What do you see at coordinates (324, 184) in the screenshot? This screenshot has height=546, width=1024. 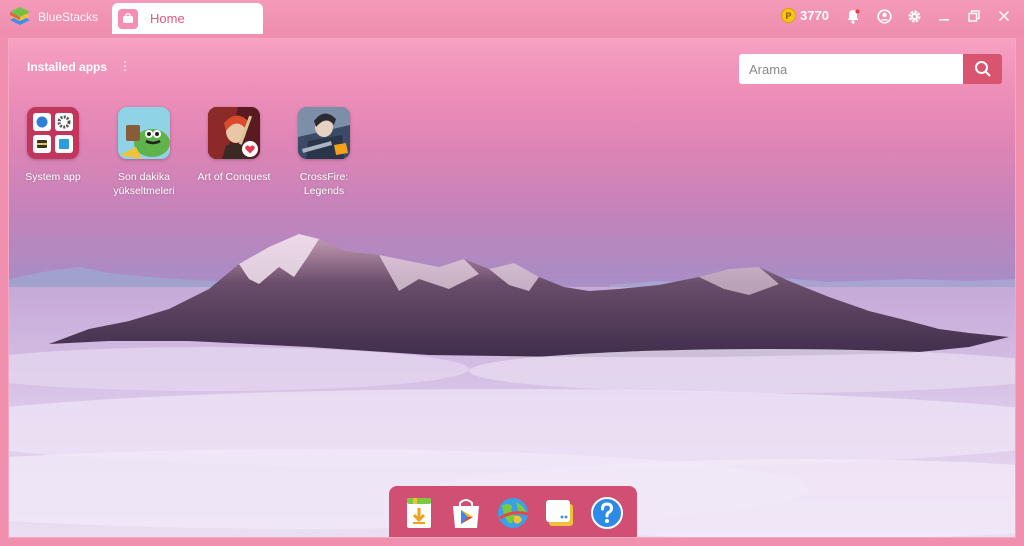 I see `app-label: CrossFire: Legends` at bounding box center [324, 184].